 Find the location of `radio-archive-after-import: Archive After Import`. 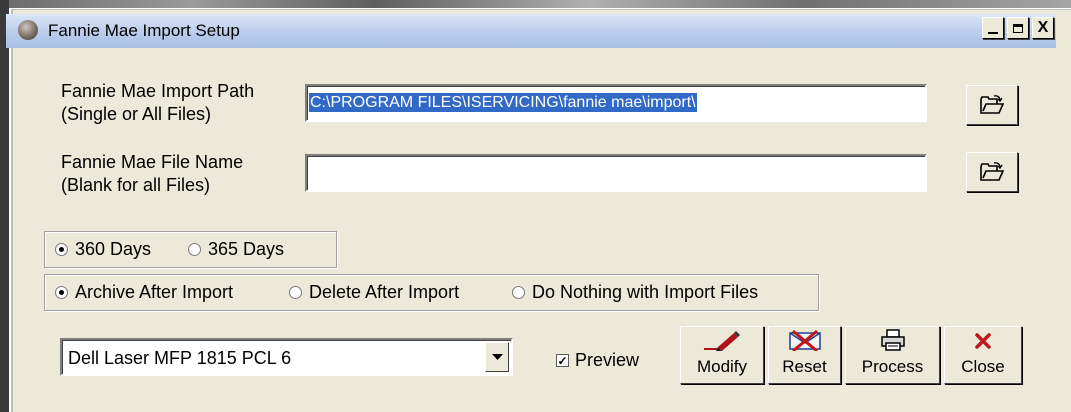

radio-archive-after-import: Archive After Import is located at coordinates (144, 292).